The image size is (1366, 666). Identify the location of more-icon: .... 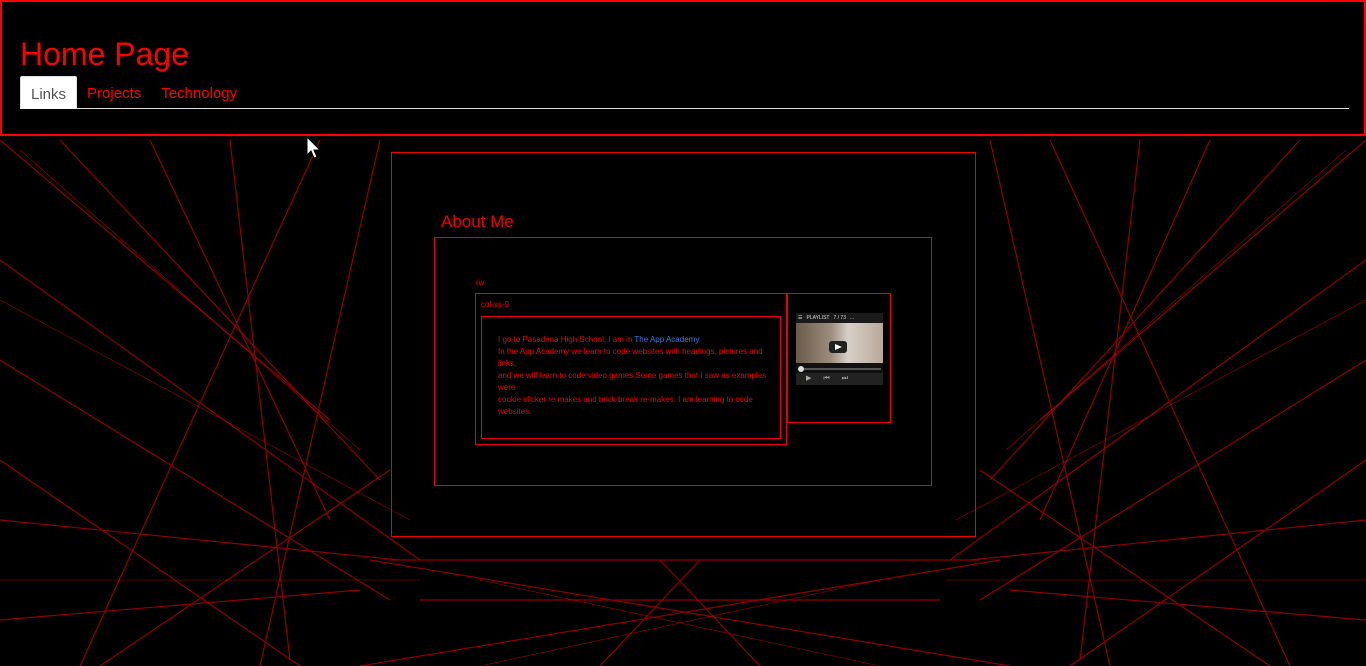
(852, 318).